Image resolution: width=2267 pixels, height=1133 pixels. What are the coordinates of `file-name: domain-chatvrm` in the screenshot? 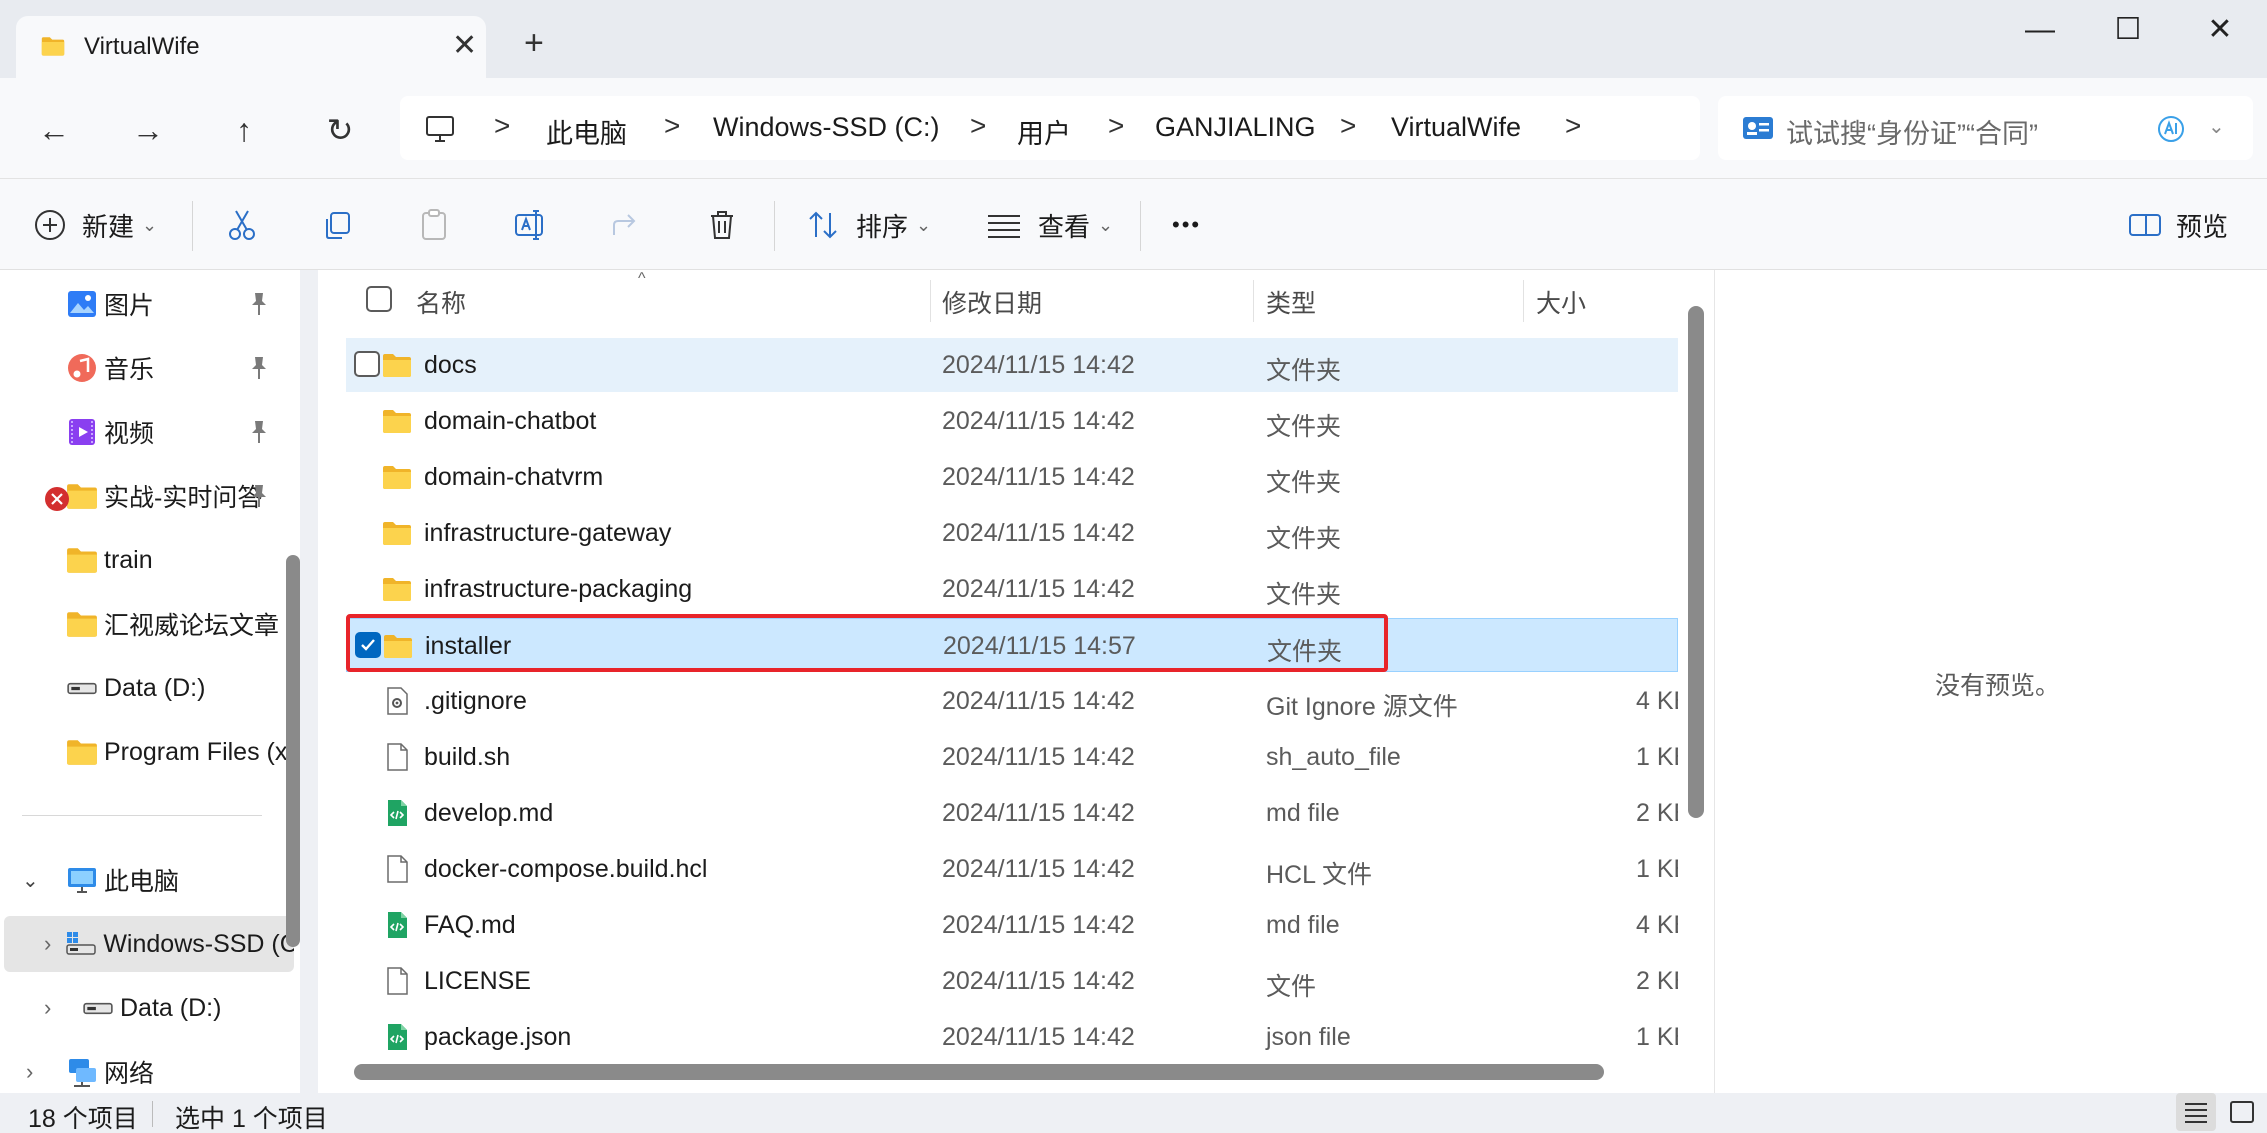 It's located at (514, 477).